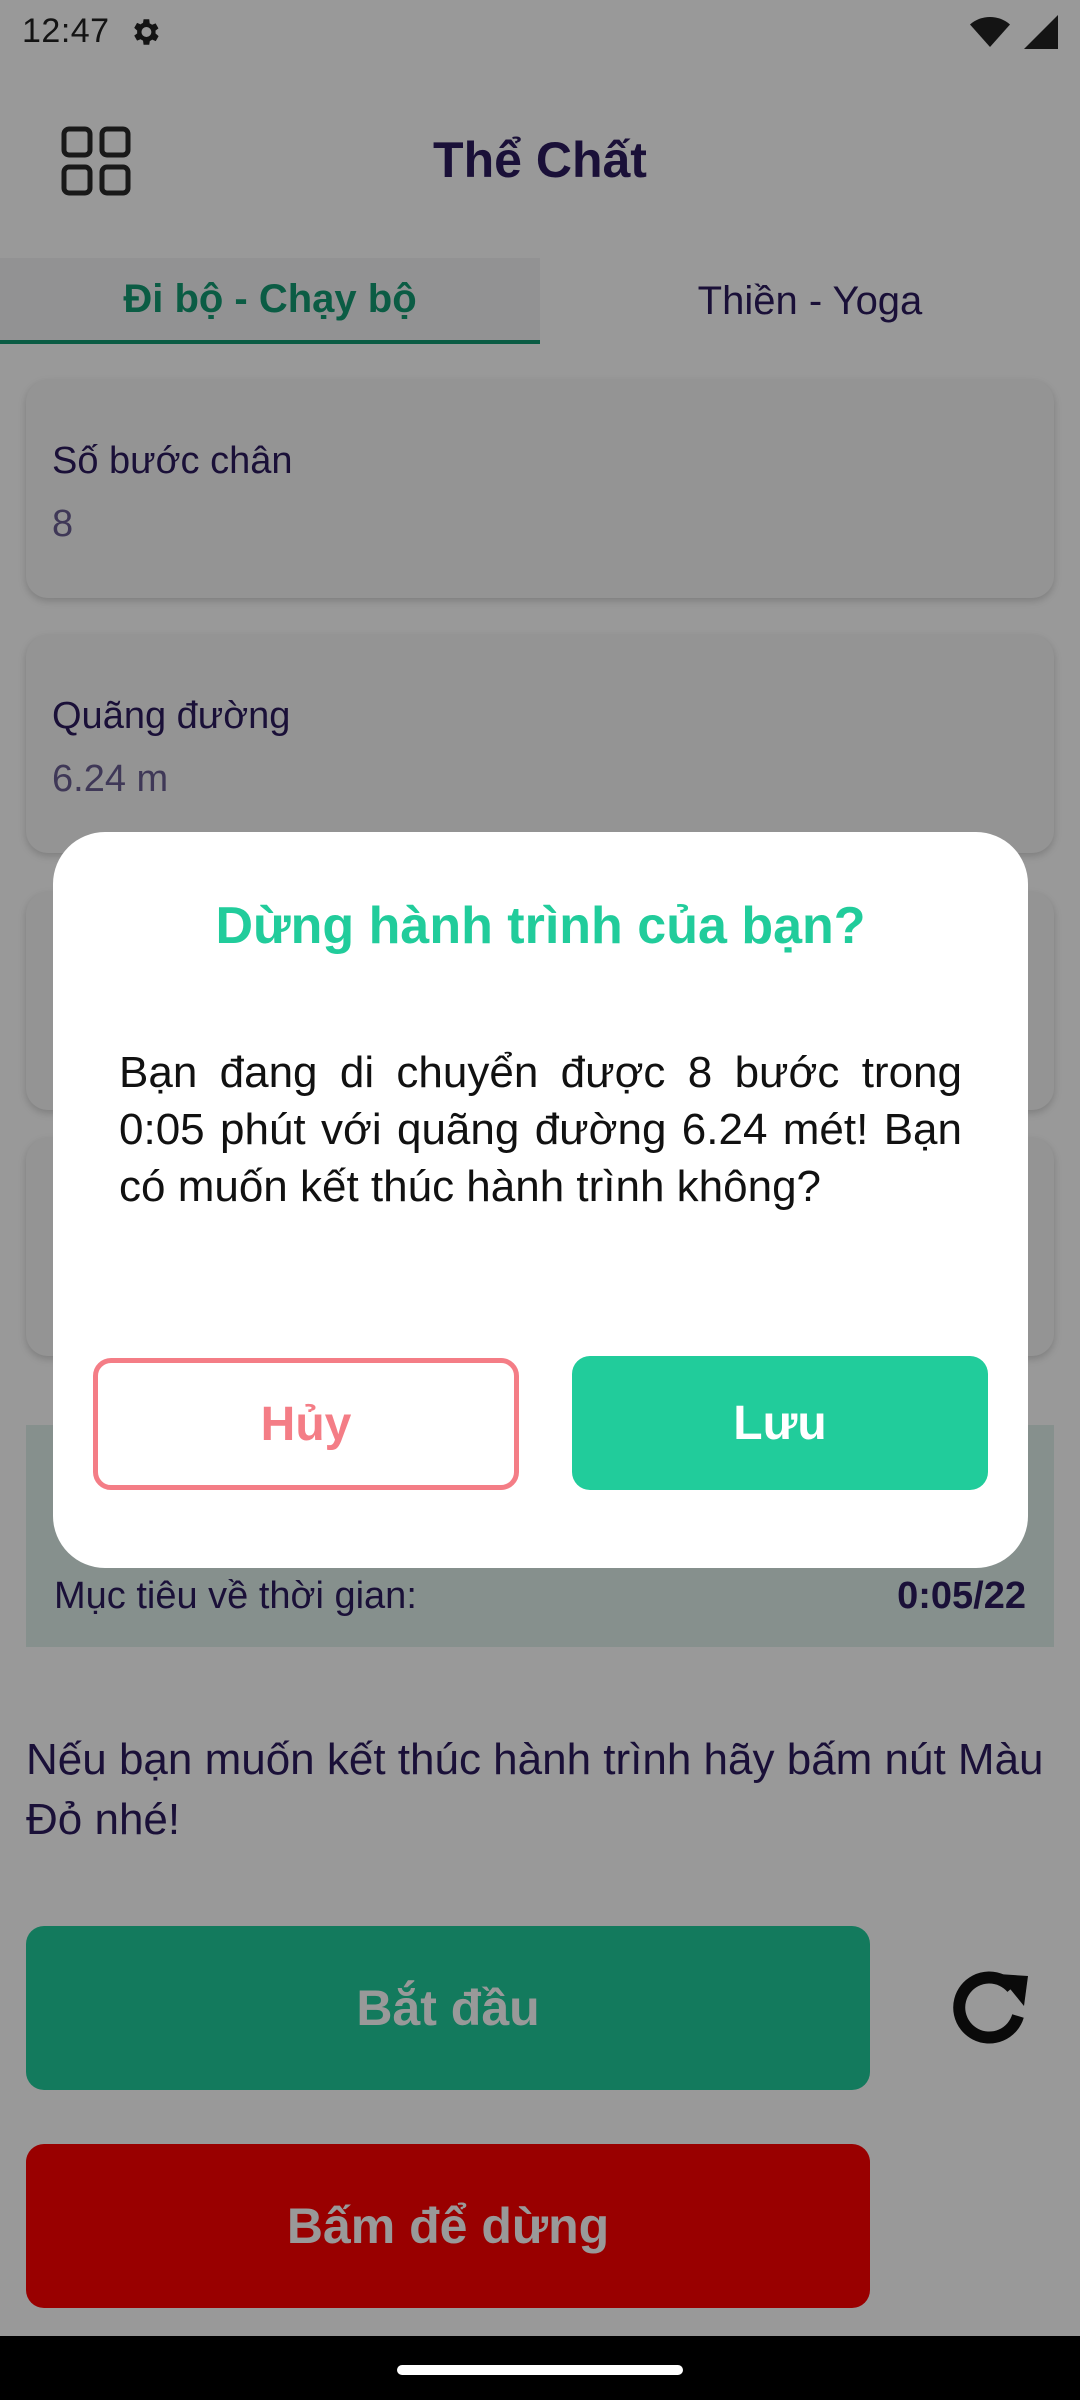  I want to click on dialog-title: Dừng hành trình của bạn?, so click(540, 926).